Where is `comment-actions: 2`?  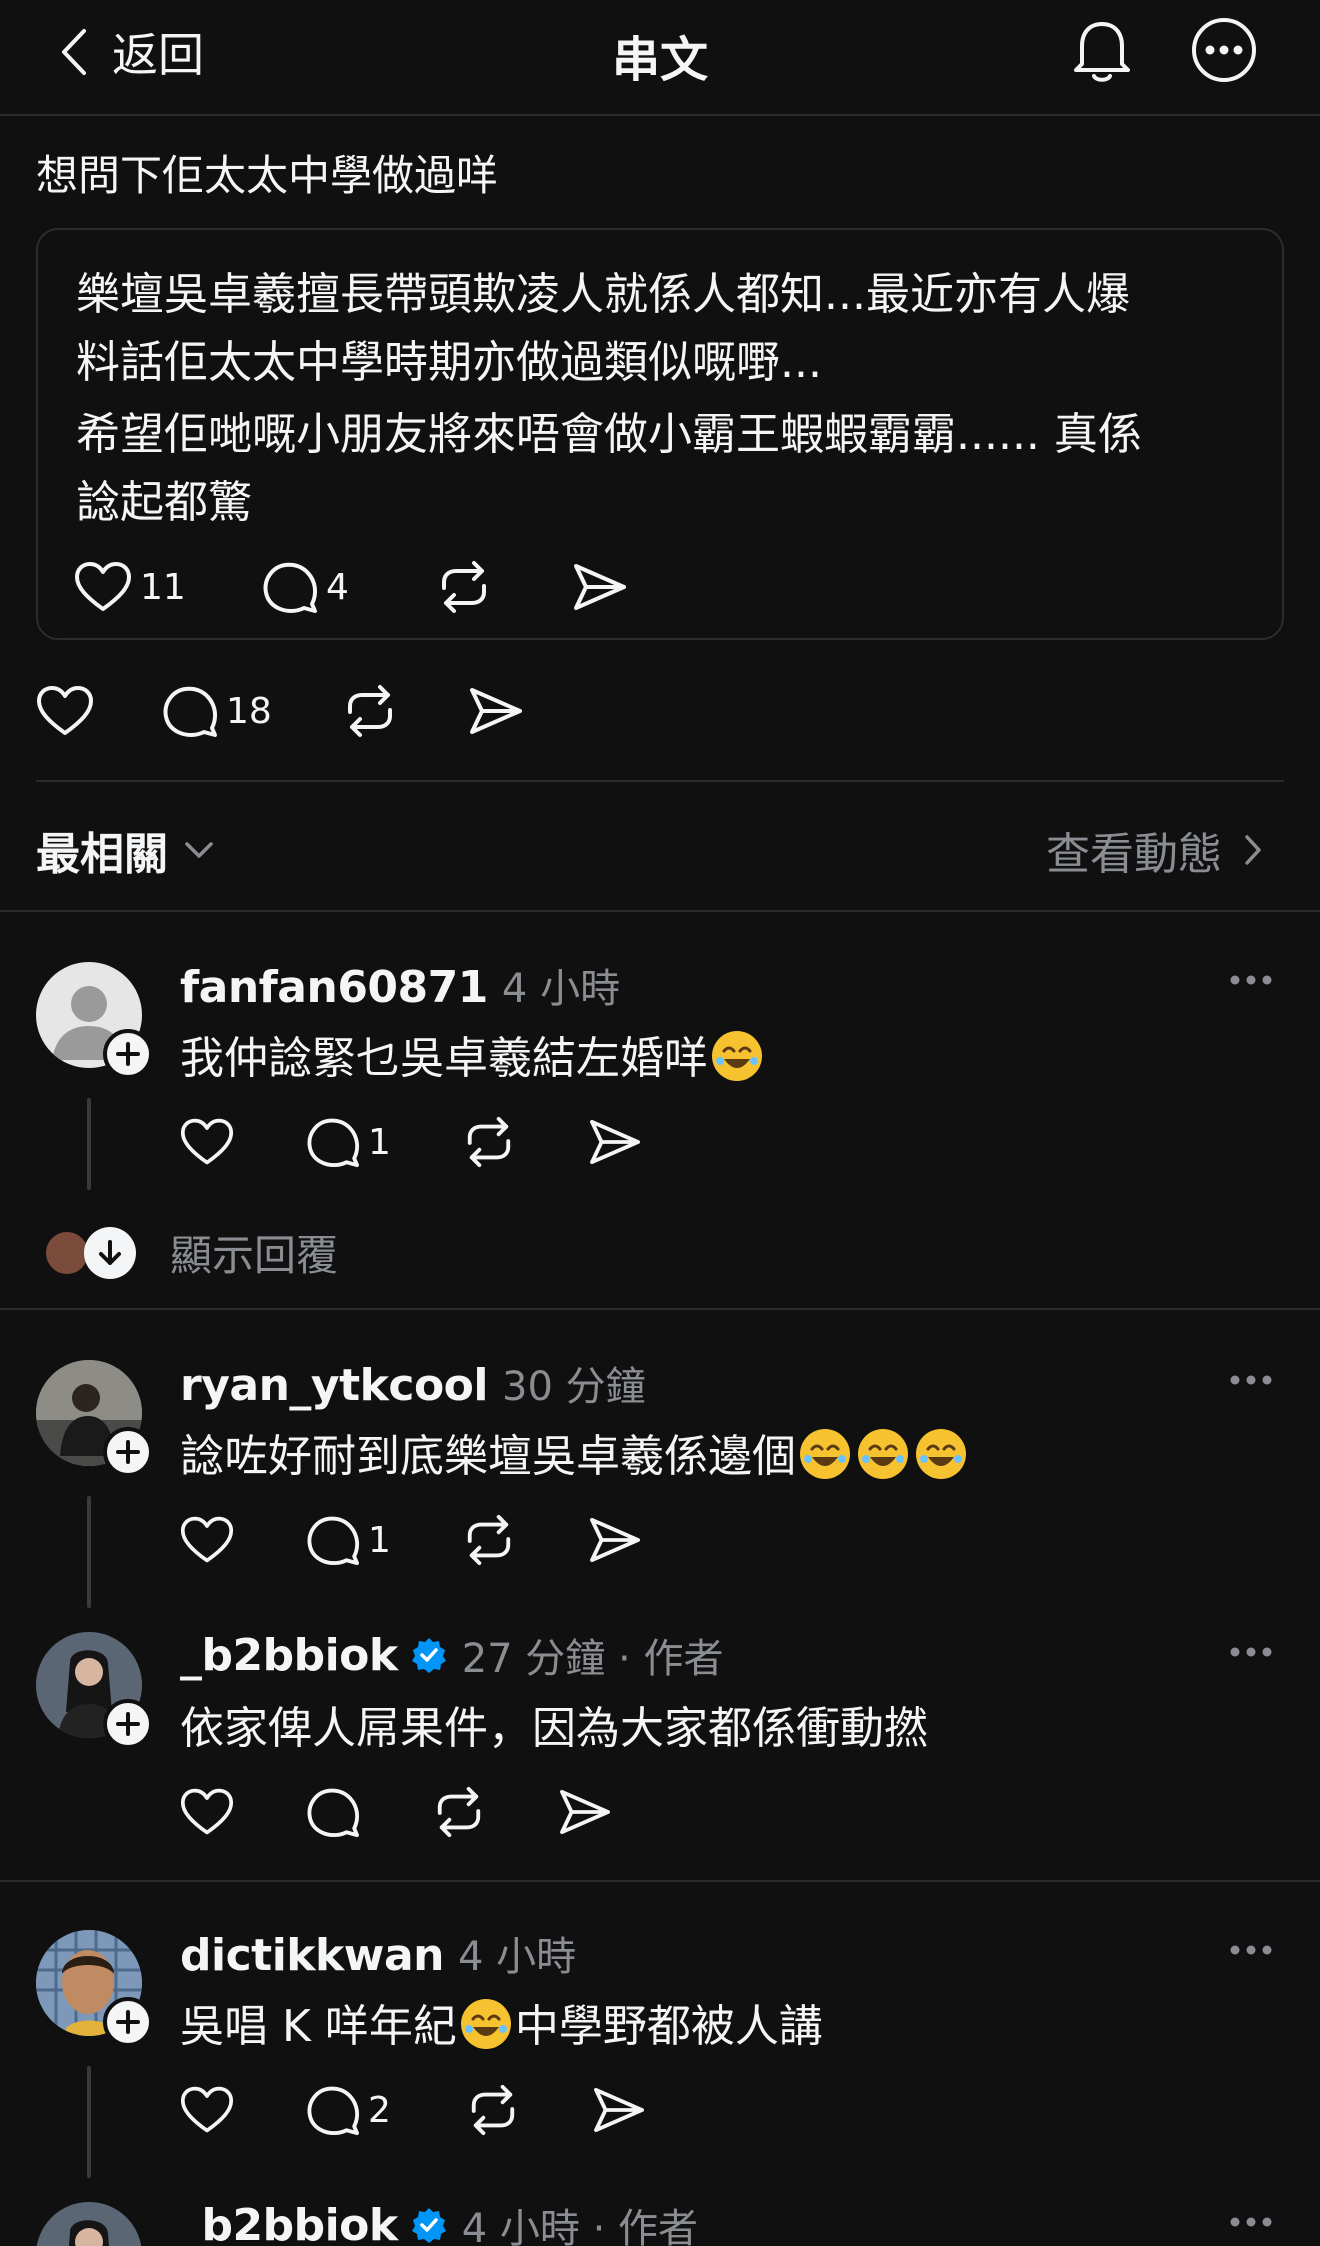 comment-actions: 2 is located at coordinates (413, 2110).